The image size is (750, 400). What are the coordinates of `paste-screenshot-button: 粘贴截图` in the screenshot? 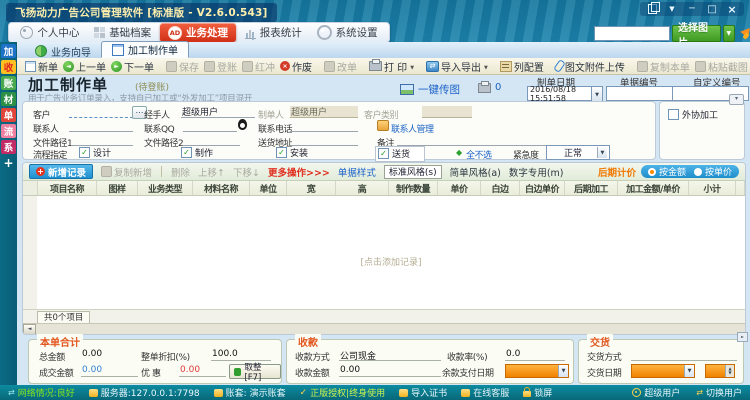 It's located at (721, 66).